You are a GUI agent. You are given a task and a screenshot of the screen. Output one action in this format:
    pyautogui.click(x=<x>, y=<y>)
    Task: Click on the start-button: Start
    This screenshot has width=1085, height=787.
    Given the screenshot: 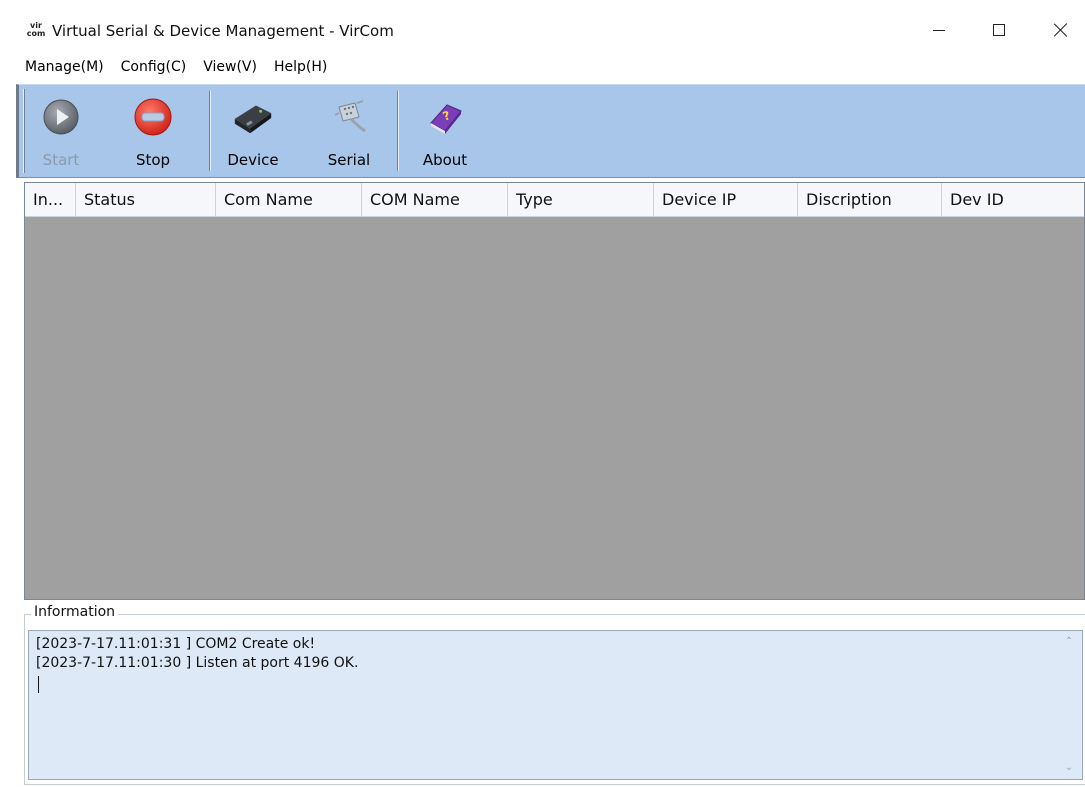 What is the action you would take?
    pyautogui.click(x=61, y=132)
    